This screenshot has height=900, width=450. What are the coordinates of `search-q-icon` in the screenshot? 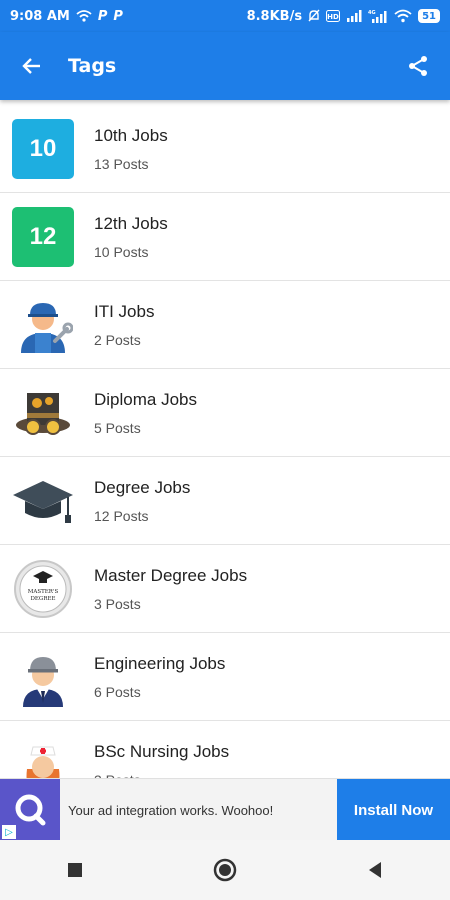 It's located at (30, 810).